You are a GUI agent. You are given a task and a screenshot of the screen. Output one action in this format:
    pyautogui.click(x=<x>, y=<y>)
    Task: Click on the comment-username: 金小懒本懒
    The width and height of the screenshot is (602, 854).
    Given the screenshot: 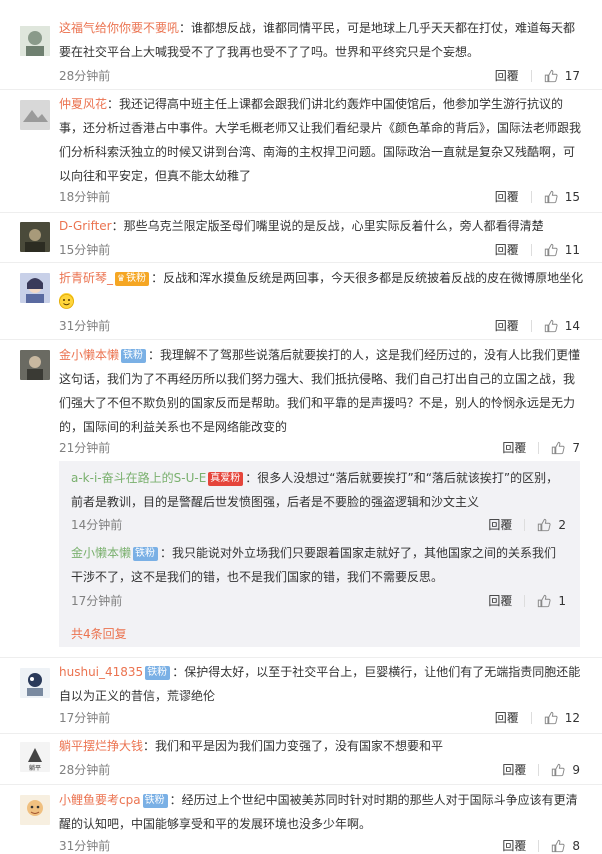 What is the action you would take?
    pyautogui.click(x=89, y=355)
    